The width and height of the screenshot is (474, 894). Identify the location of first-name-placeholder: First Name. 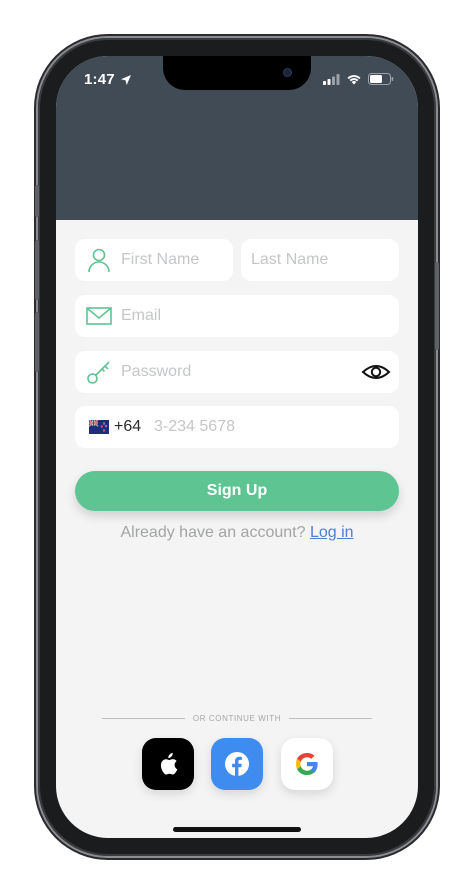
(160, 259).